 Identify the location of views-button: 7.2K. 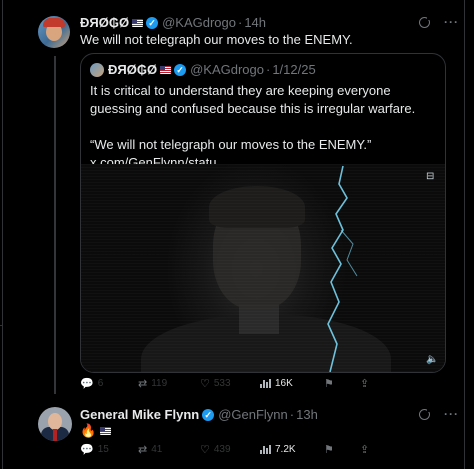
(292, 449).